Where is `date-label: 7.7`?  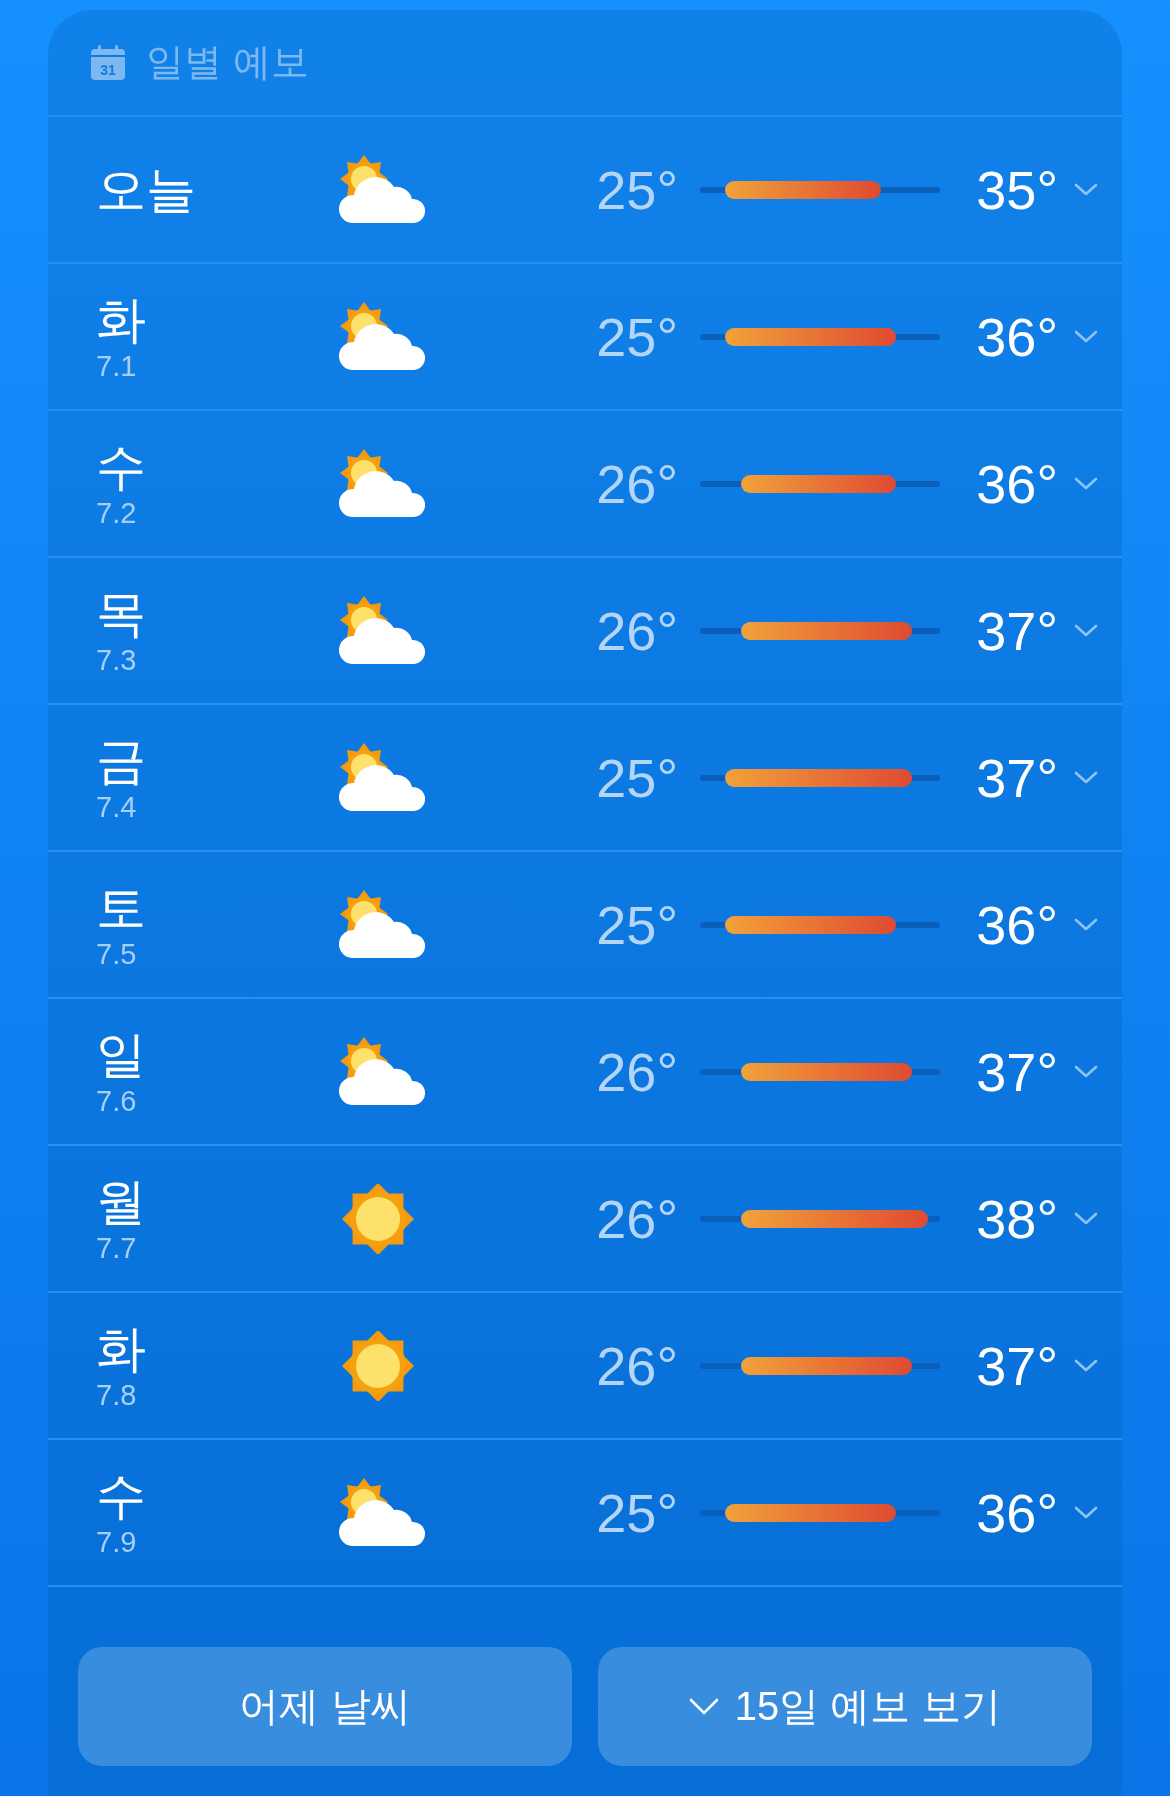 date-label: 7.7 is located at coordinates (117, 1247).